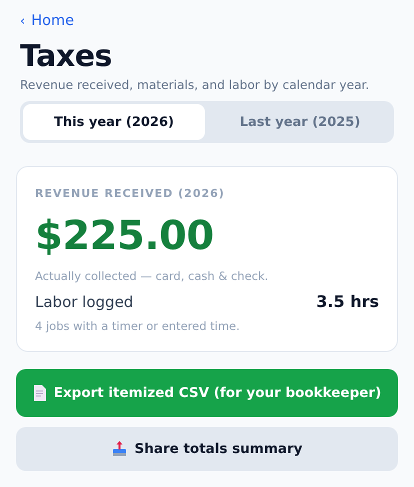  I want to click on amount-note: Actually collected — card, cash & check., so click(152, 276).